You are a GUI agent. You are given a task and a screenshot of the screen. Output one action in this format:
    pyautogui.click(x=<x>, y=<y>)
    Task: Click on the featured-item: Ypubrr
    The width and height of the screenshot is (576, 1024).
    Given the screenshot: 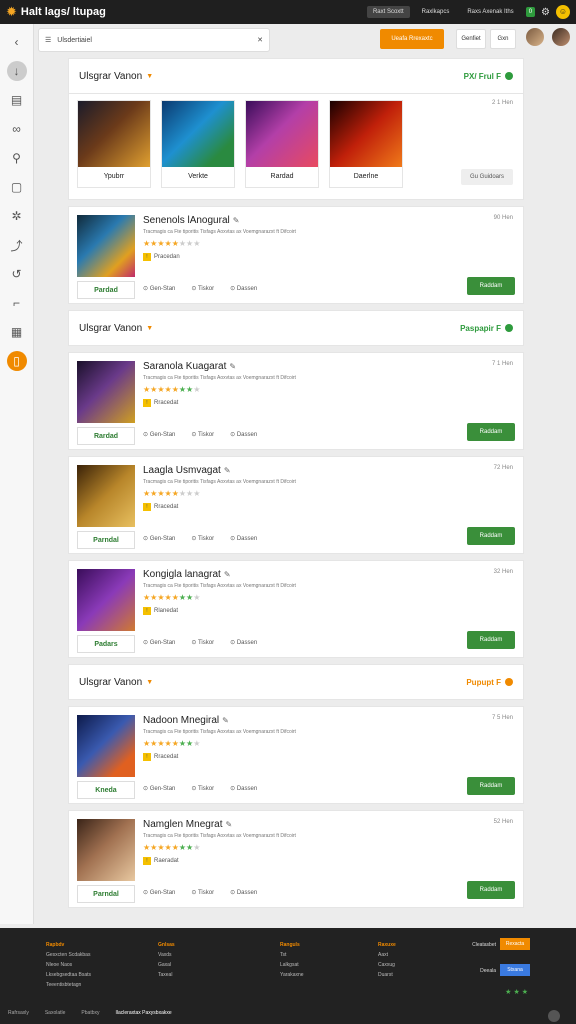 What is the action you would take?
    pyautogui.click(x=114, y=144)
    